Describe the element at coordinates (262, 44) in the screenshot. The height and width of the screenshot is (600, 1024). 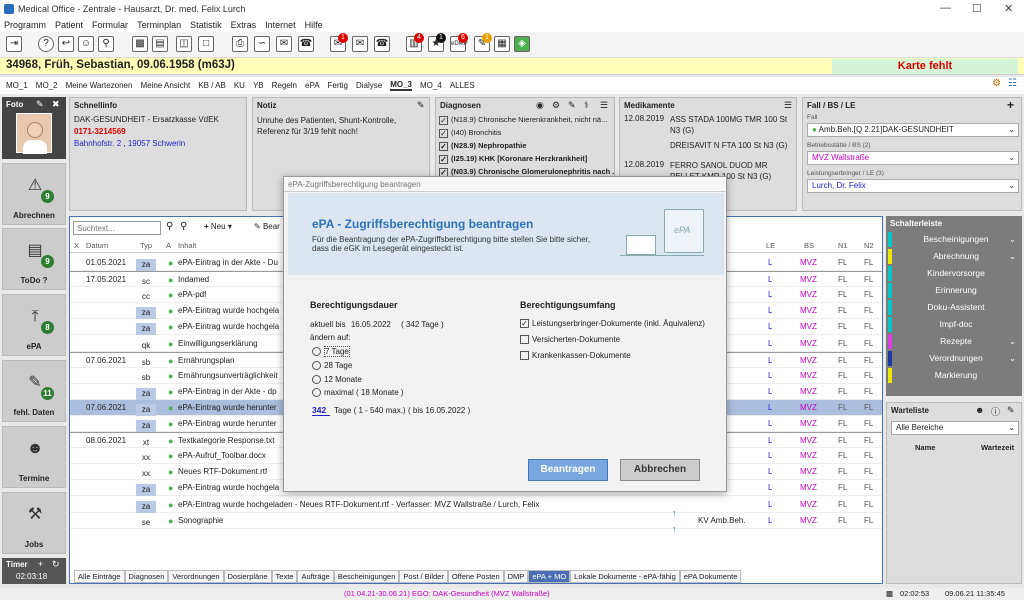
I see `statistics-icon: ∽` at that location.